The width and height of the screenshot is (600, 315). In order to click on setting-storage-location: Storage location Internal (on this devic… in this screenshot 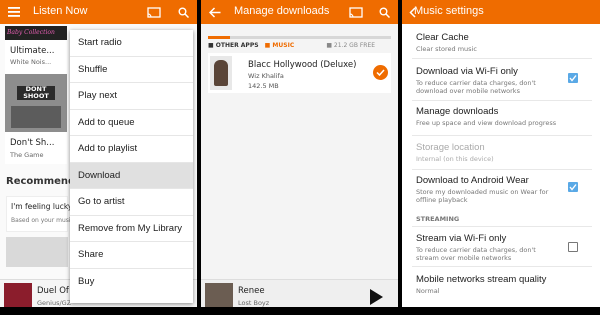, I will do `click(501, 152)`.